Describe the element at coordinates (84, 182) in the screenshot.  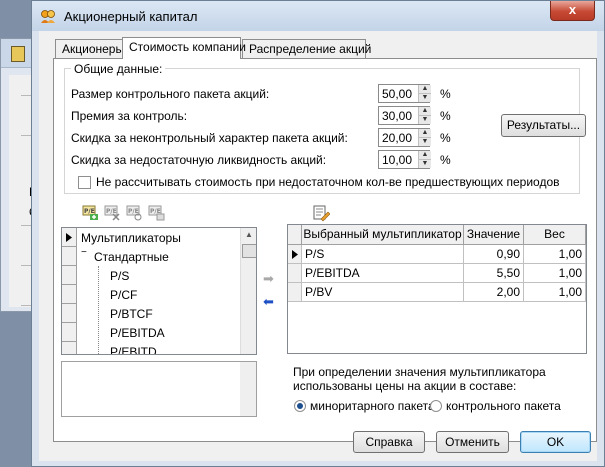
I see `insufficient-periods-checkbox` at that location.